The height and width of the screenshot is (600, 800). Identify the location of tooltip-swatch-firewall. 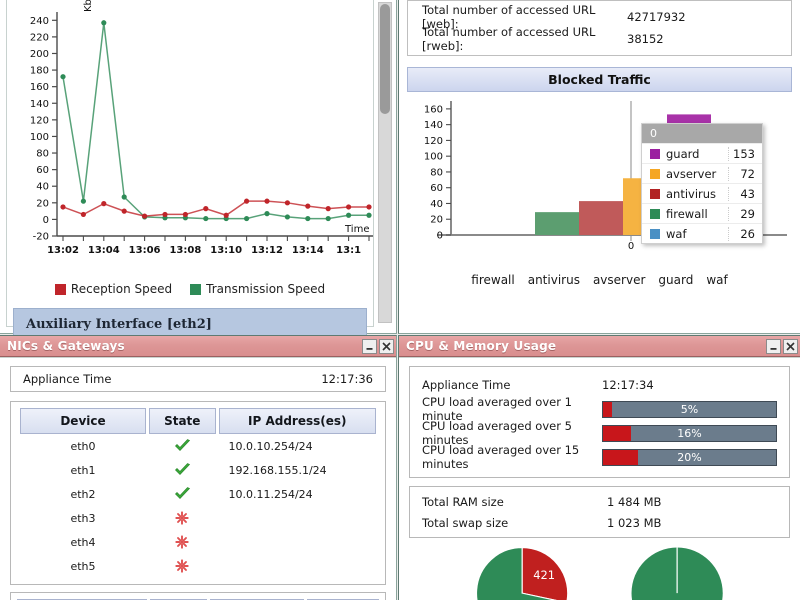
(655, 213).